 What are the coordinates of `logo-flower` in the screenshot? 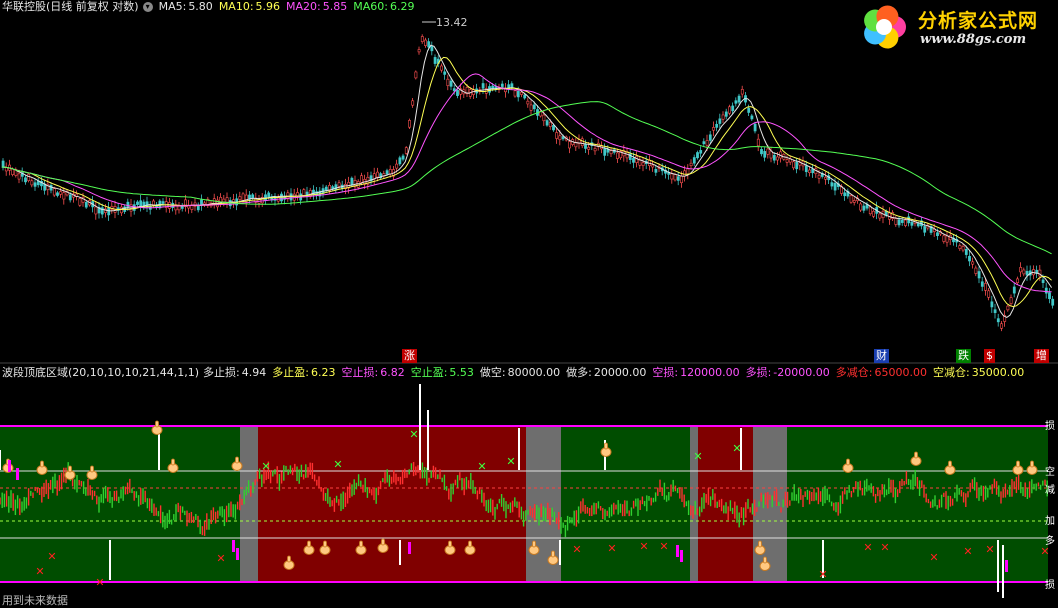 It's located at (885, 27).